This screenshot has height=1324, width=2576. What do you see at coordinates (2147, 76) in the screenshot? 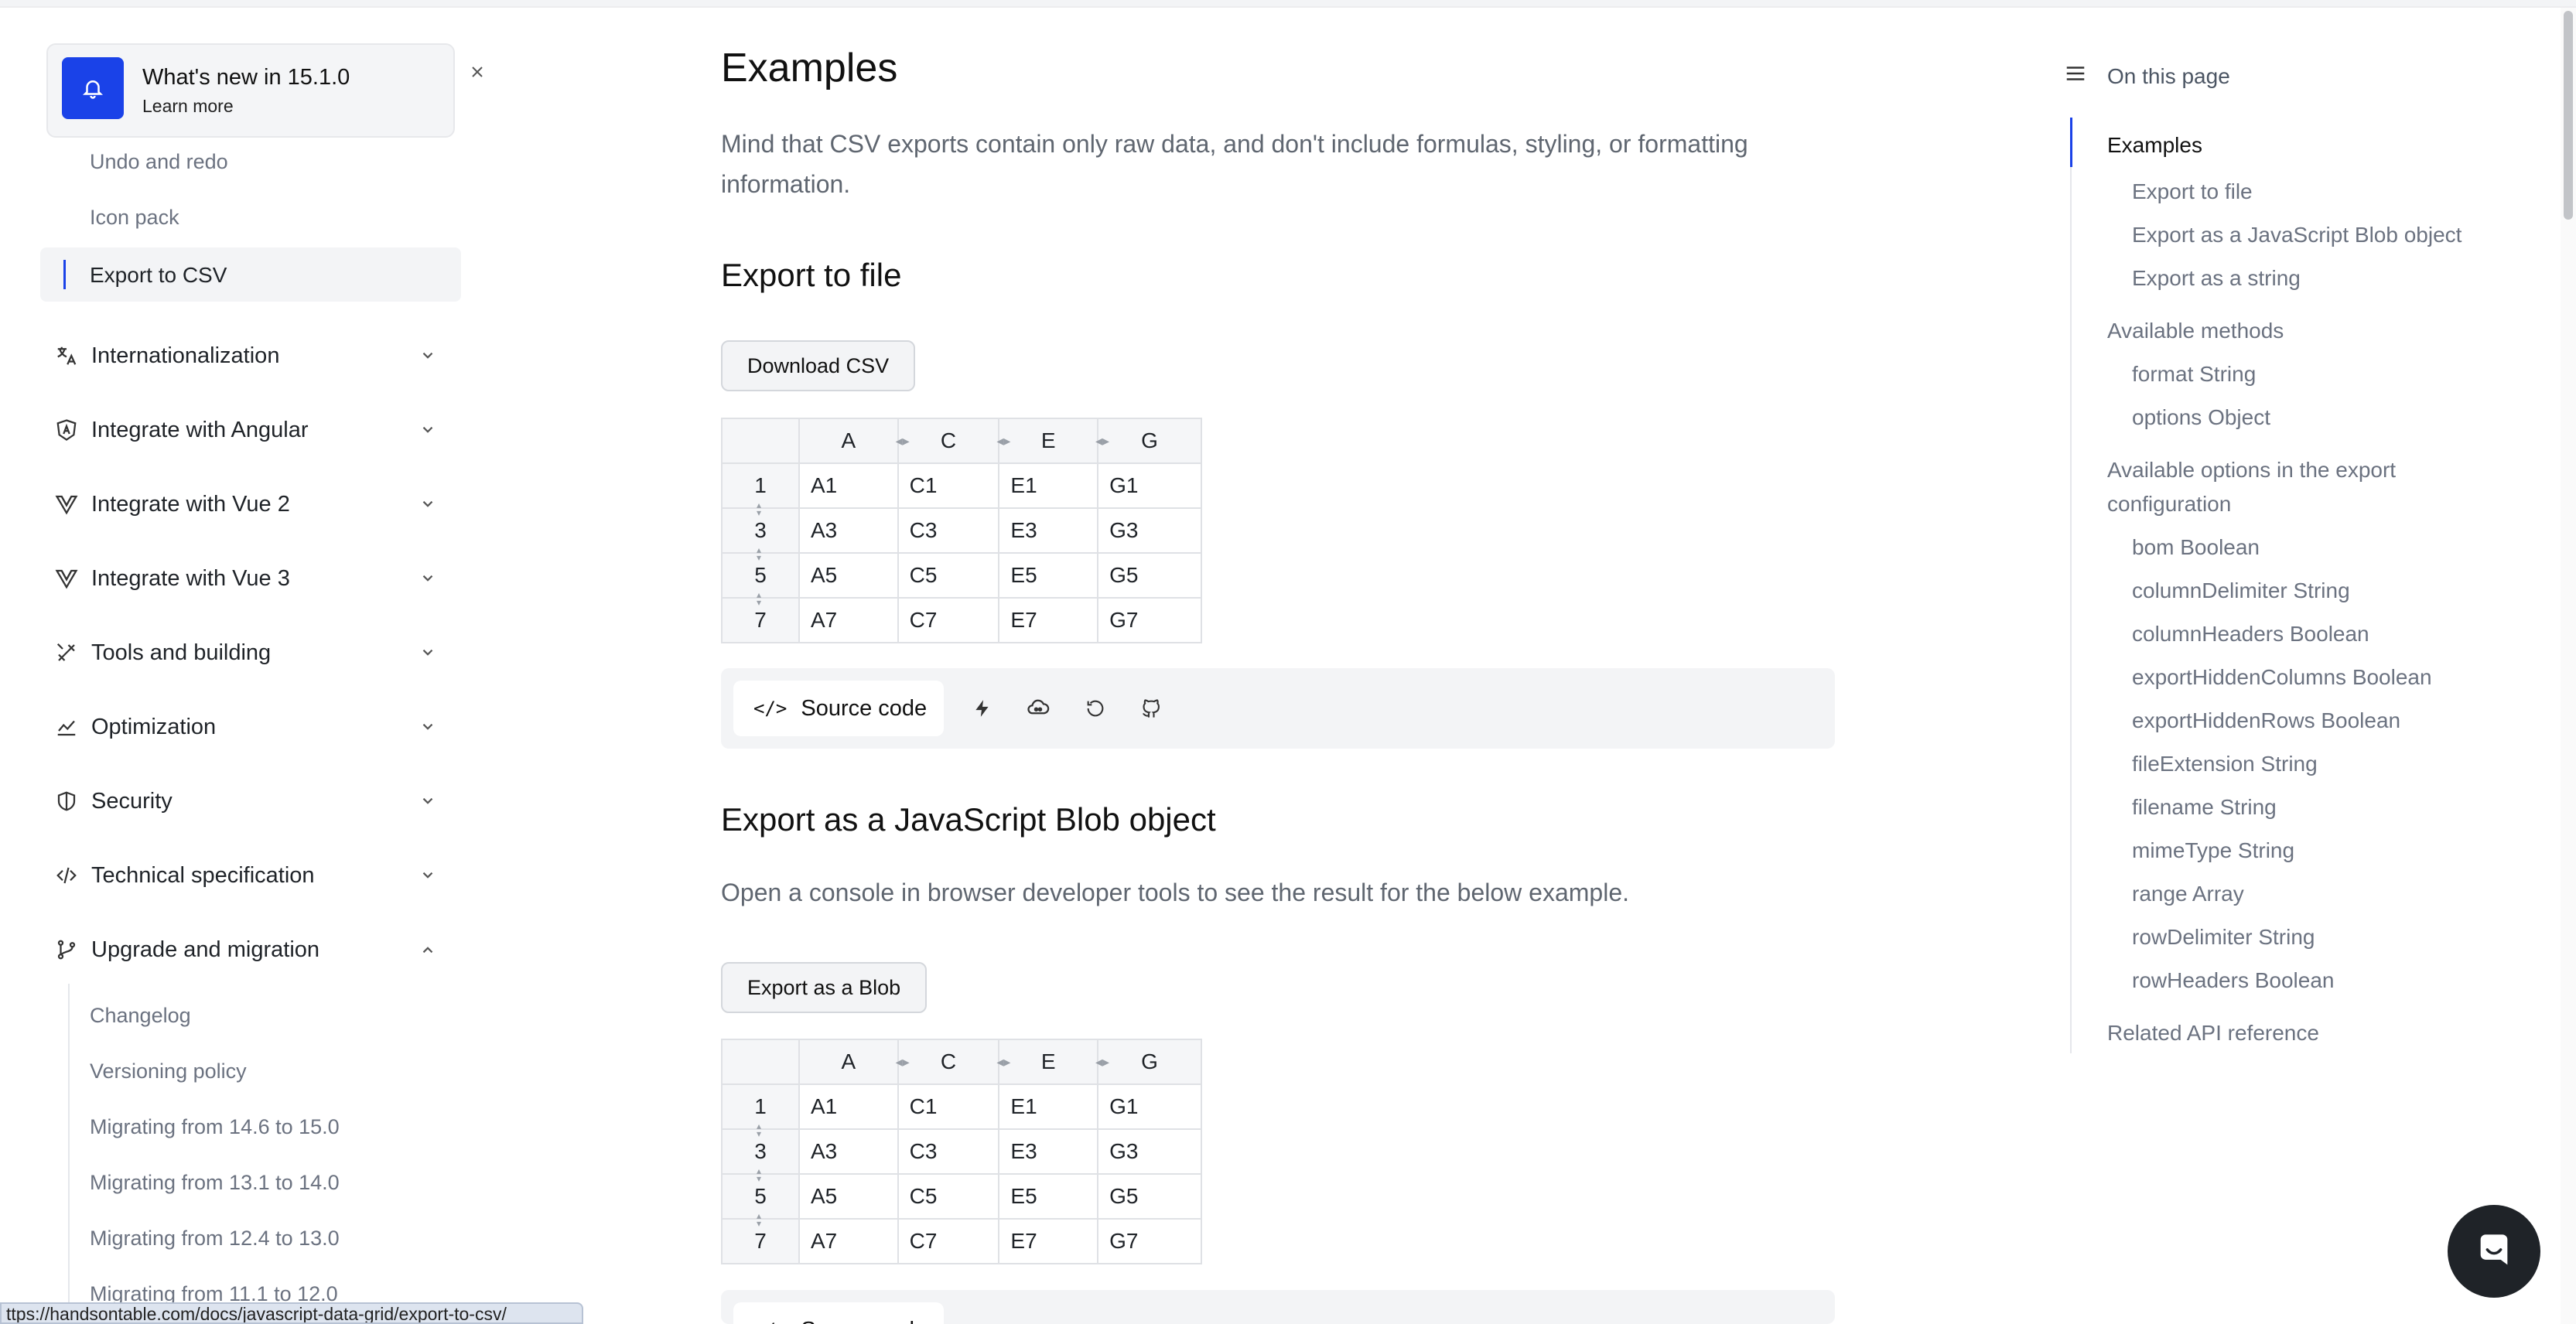
I see `toc-header: On this page` at bounding box center [2147, 76].